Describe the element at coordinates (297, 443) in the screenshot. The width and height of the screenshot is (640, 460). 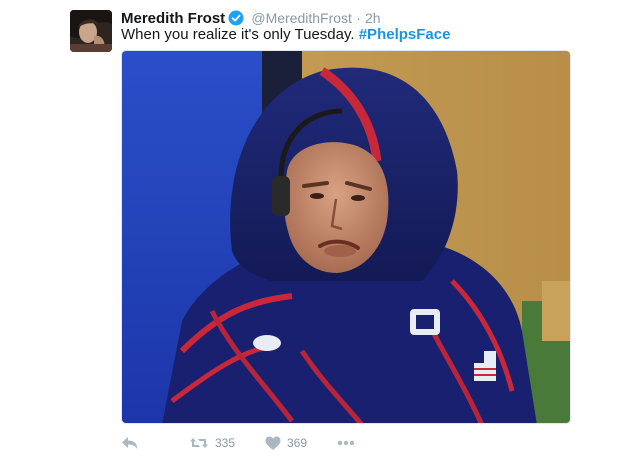
I see `like-count: 369` at that location.